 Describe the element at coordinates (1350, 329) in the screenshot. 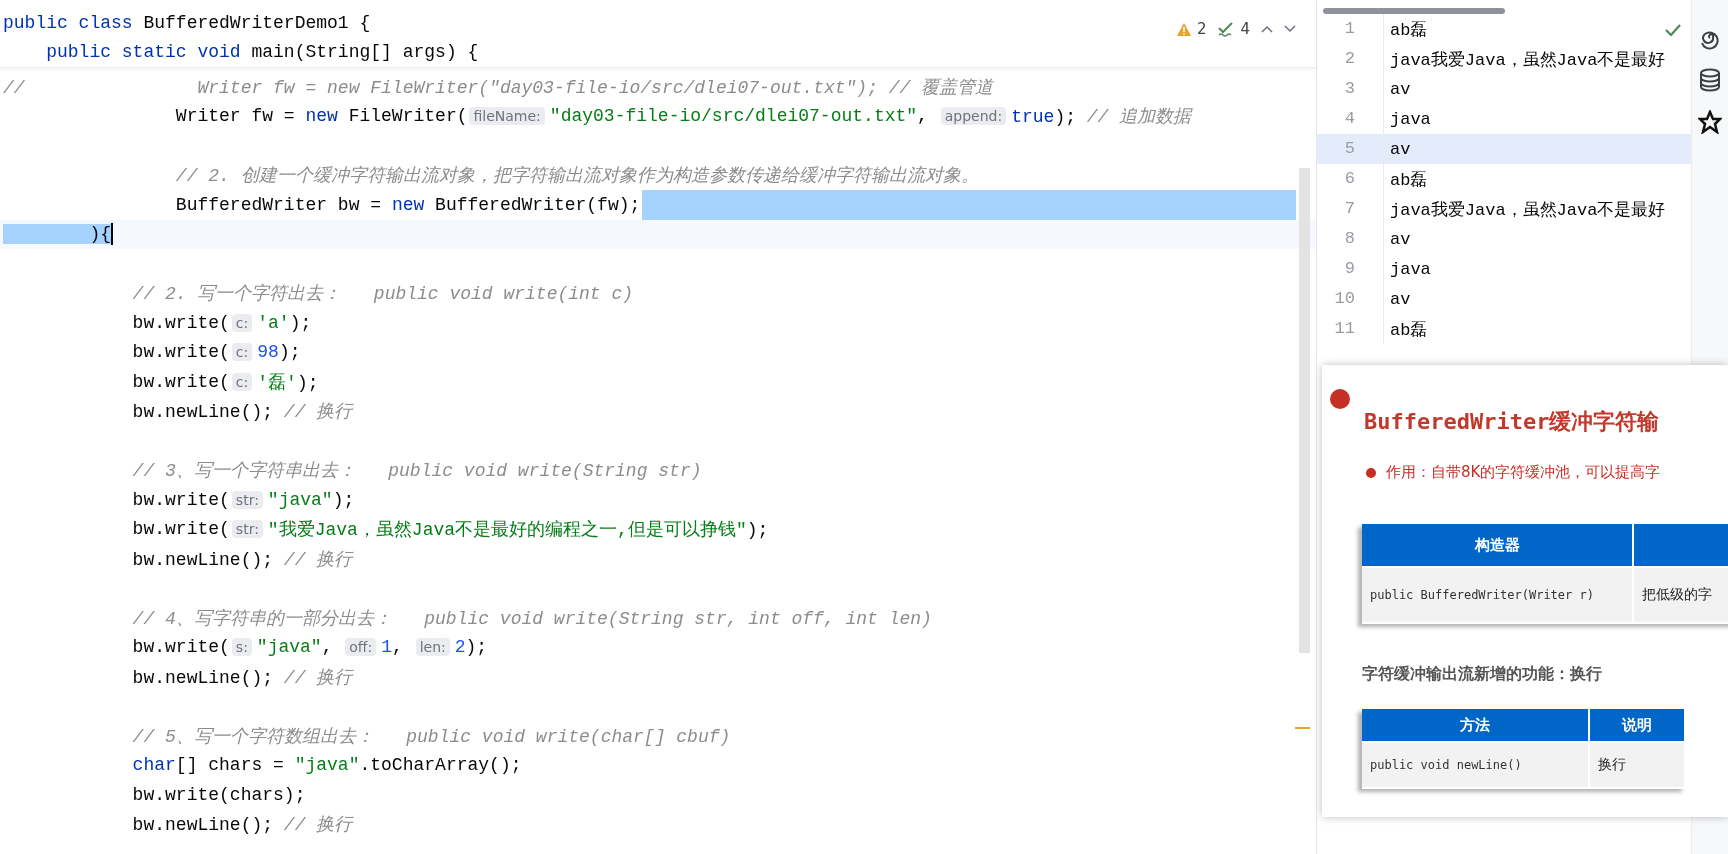

I see `line-number: 11` at that location.